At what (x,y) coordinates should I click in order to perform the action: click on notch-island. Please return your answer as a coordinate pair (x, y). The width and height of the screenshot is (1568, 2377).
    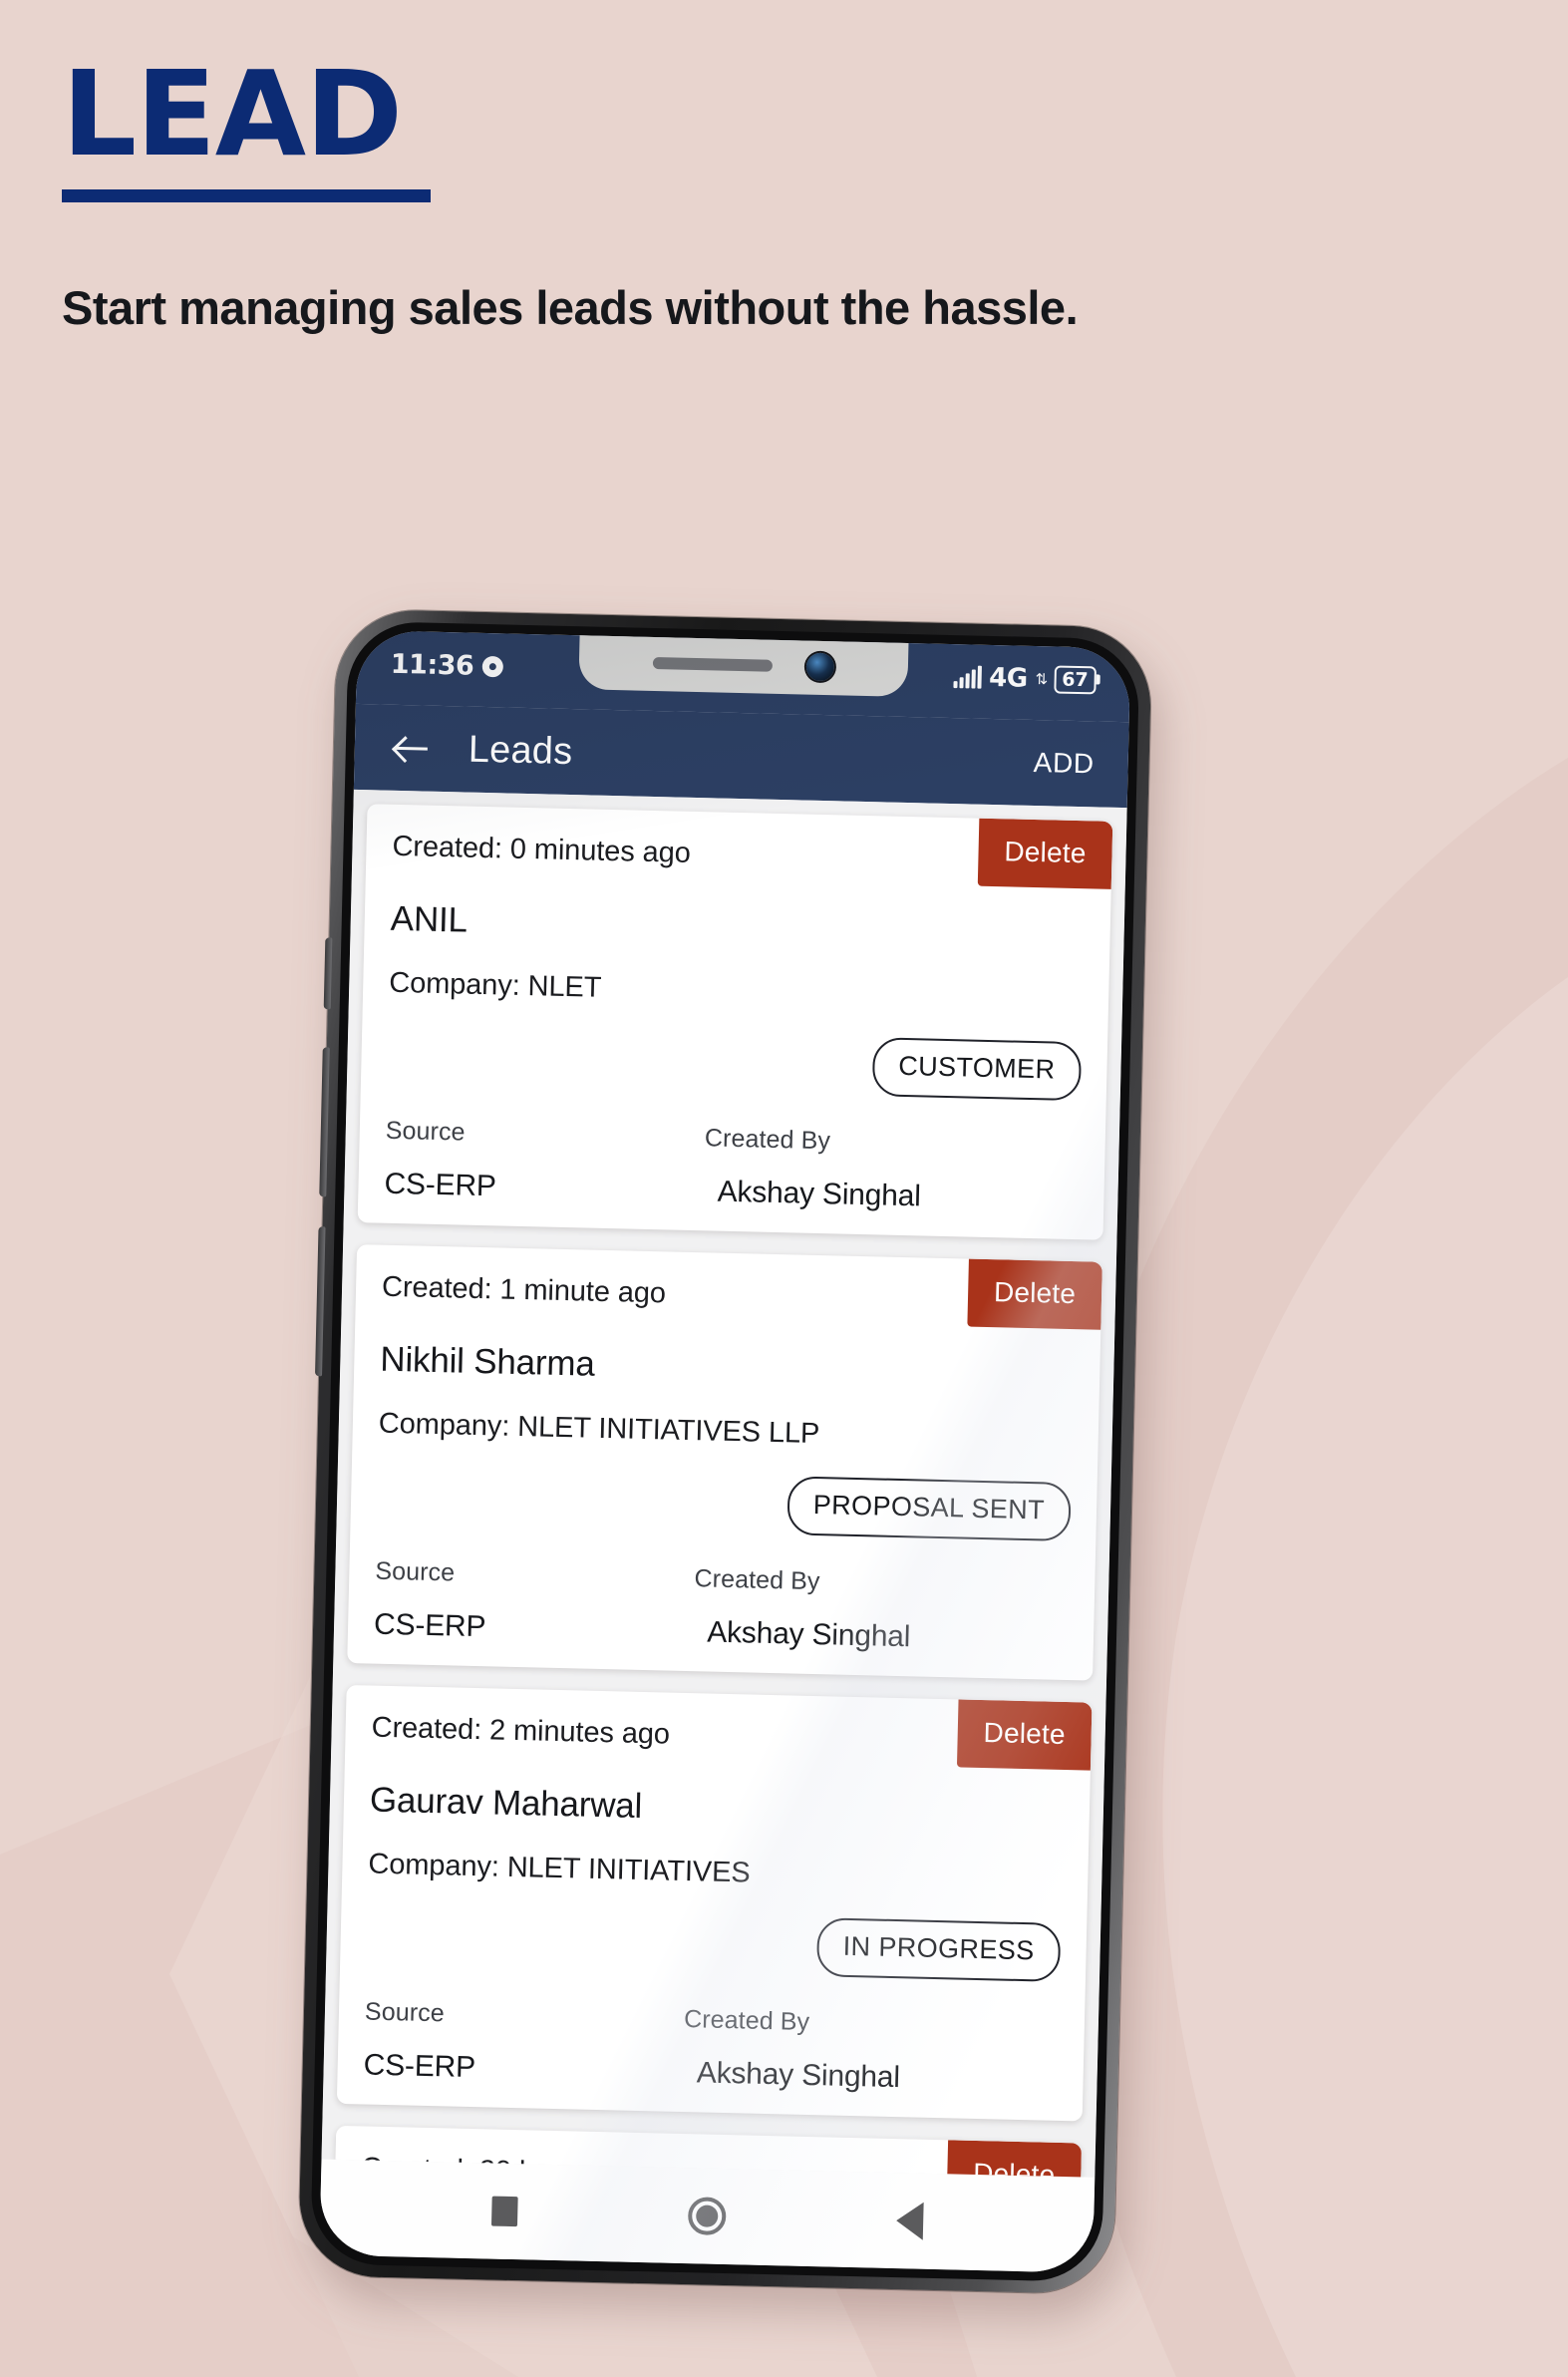
    Looking at the image, I should click on (743, 665).